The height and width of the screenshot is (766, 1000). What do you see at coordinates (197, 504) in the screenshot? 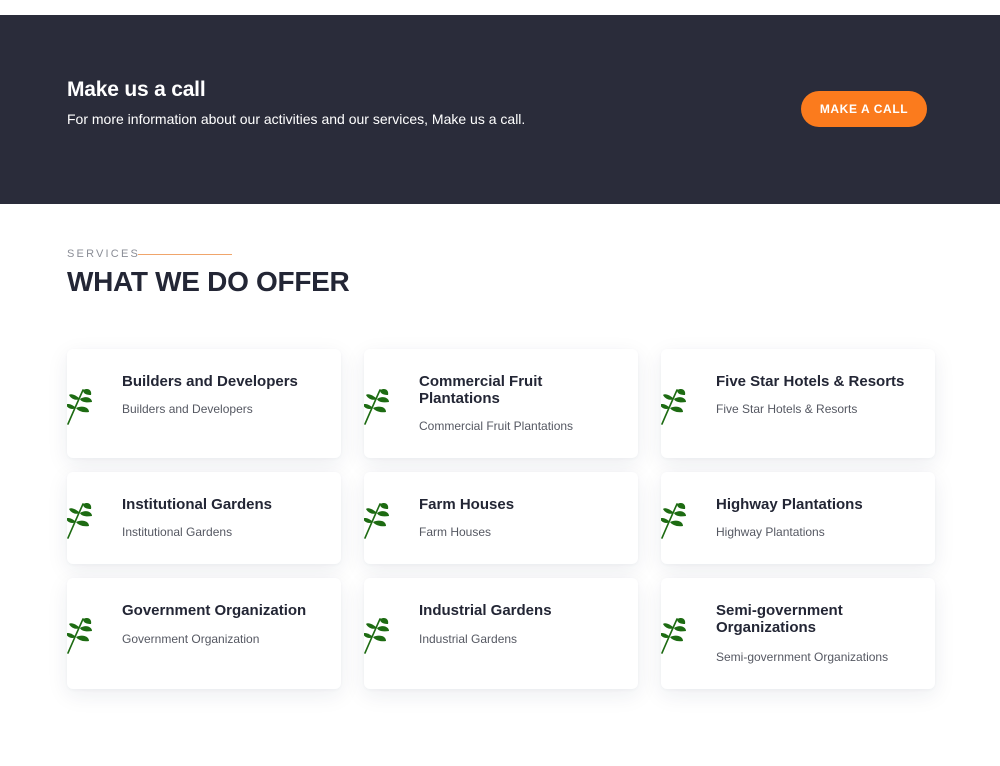
I see `service-title: Institutional Gardens` at bounding box center [197, 504].